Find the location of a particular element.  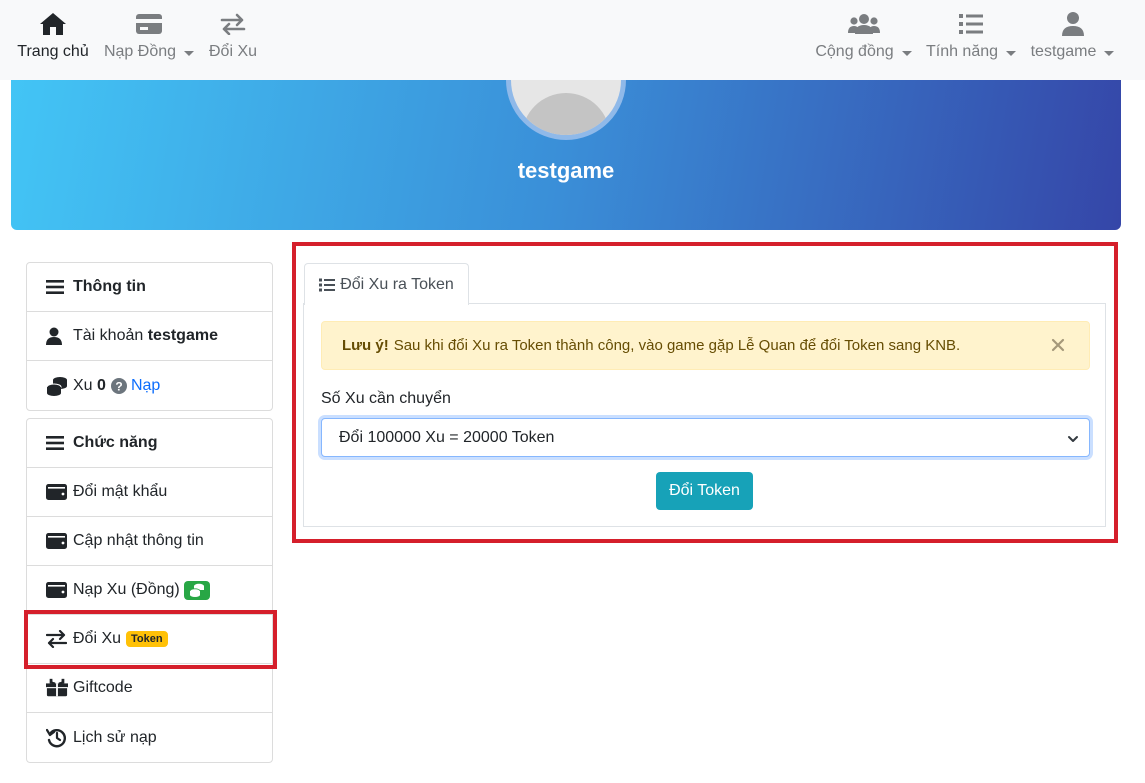

home-icon is located at coordinates (53, 24).